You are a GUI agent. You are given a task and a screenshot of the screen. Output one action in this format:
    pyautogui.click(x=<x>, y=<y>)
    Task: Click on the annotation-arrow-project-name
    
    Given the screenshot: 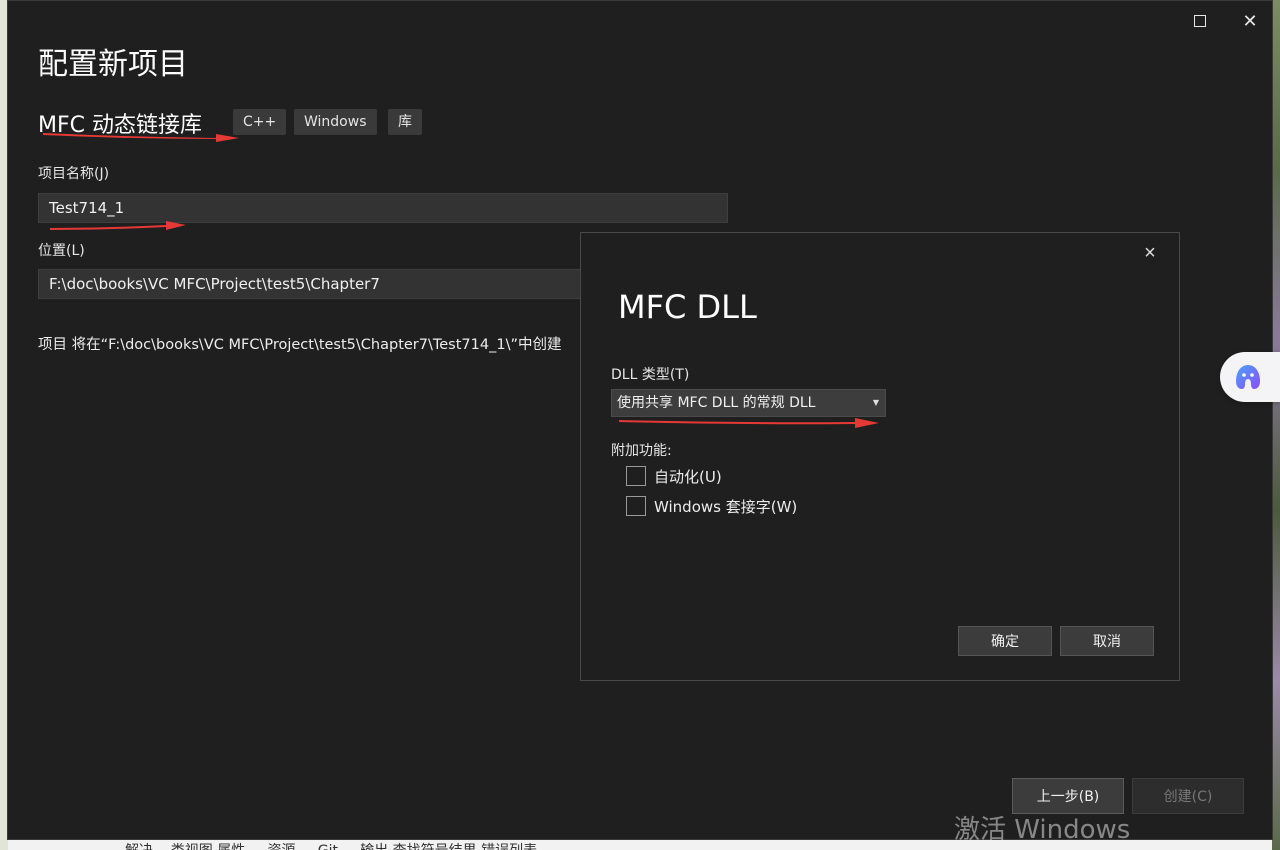 What is the action you would take?
    pyautogui.click(x=118, y=225)
    